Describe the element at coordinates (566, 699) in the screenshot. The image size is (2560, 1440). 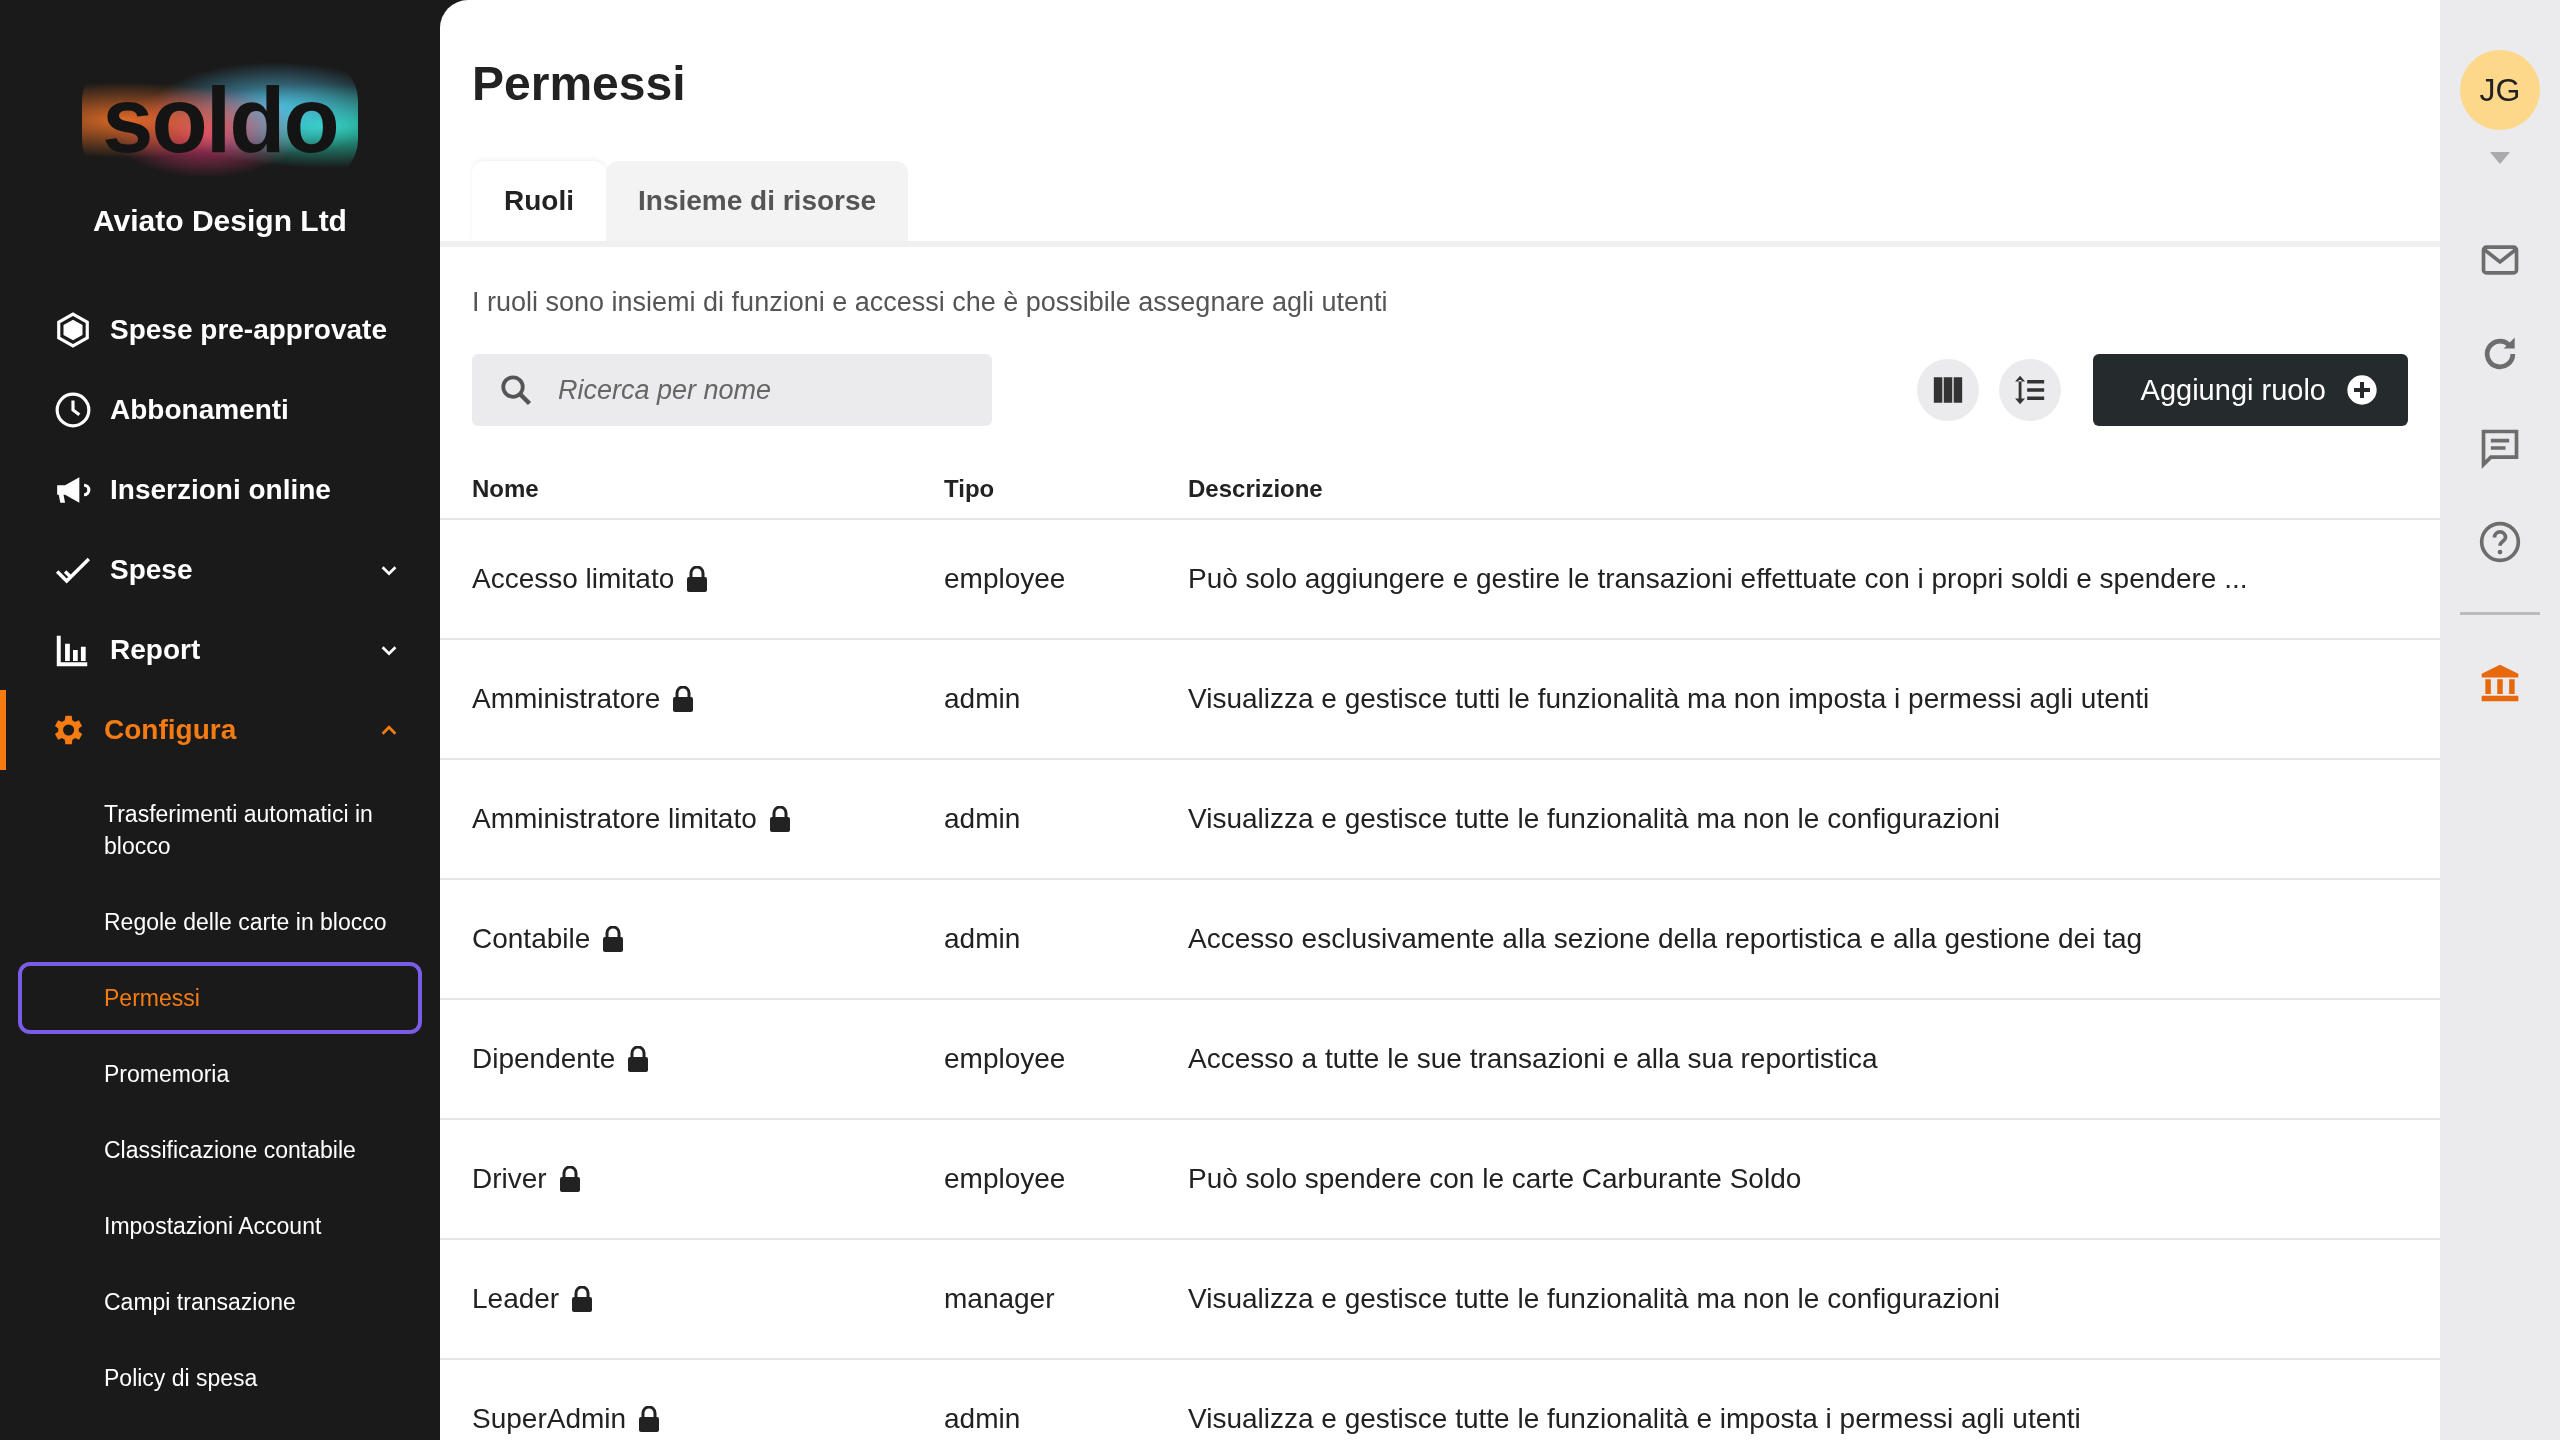
I see `role-name: Amministratore` at that location.